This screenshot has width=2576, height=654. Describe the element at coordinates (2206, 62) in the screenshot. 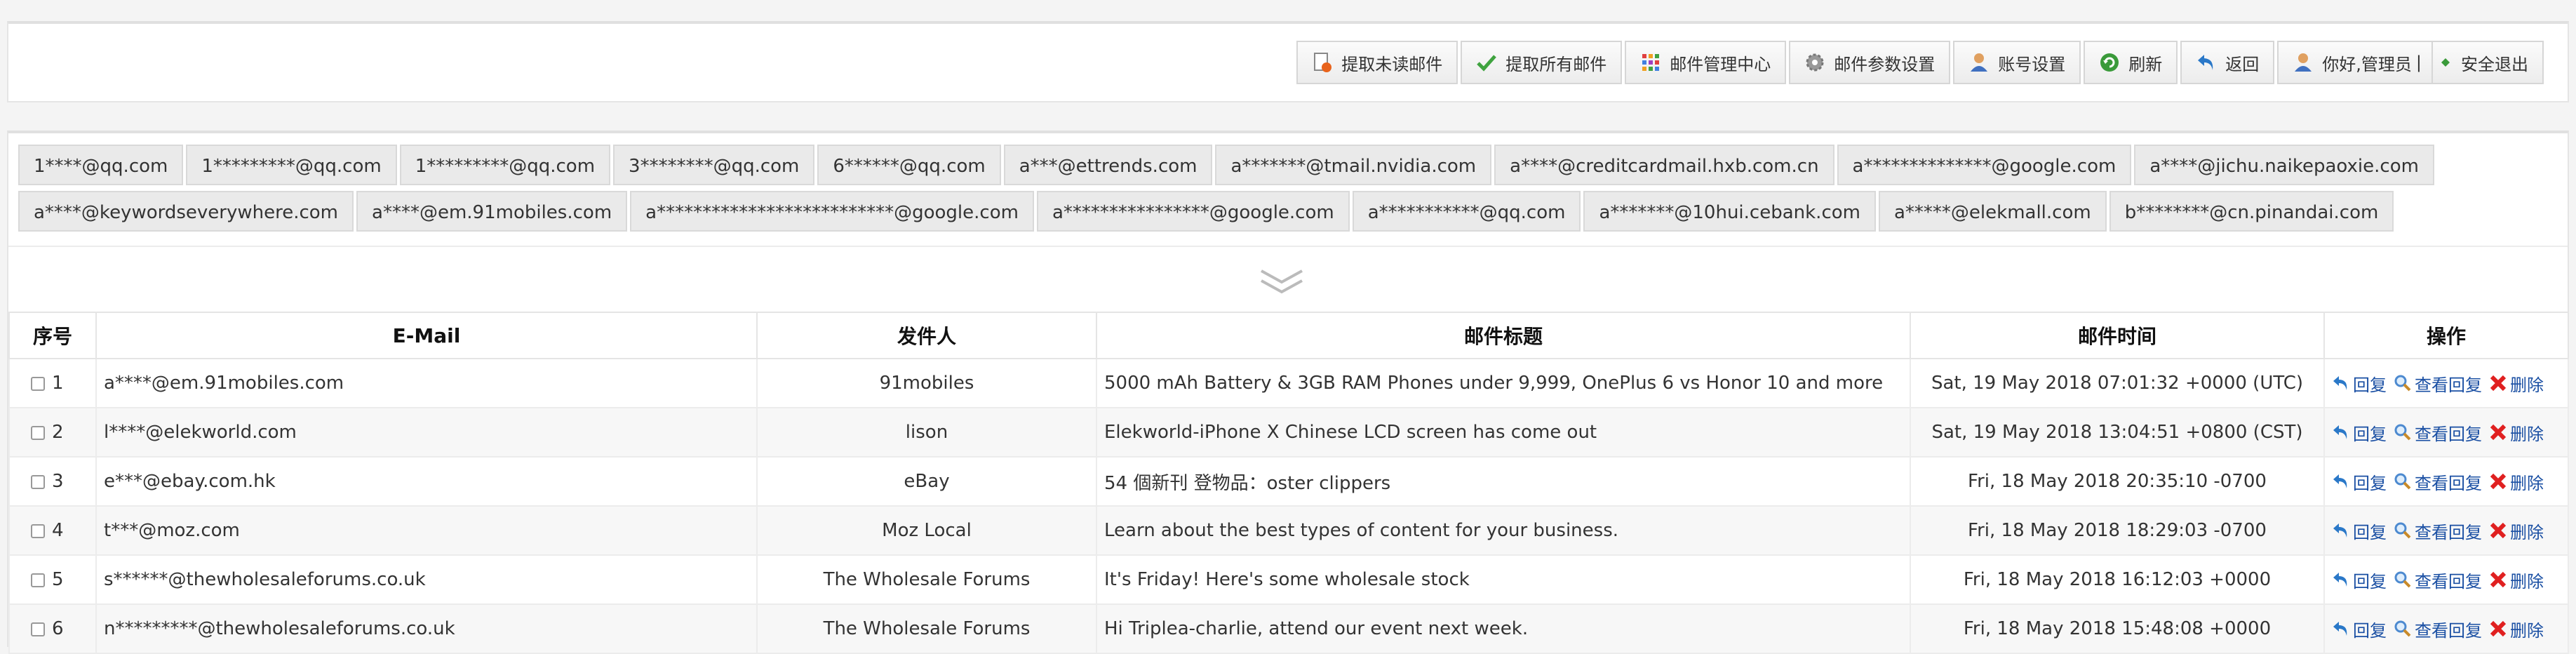

I see `back-arrow-icon` at that location.